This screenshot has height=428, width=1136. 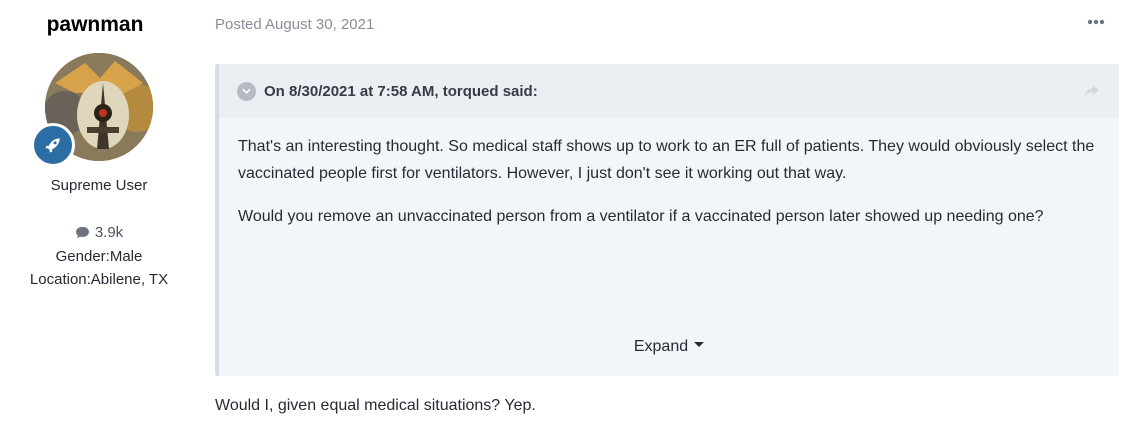 I want to click on gender-field: Gender:Male, so click(x=99, y=256).